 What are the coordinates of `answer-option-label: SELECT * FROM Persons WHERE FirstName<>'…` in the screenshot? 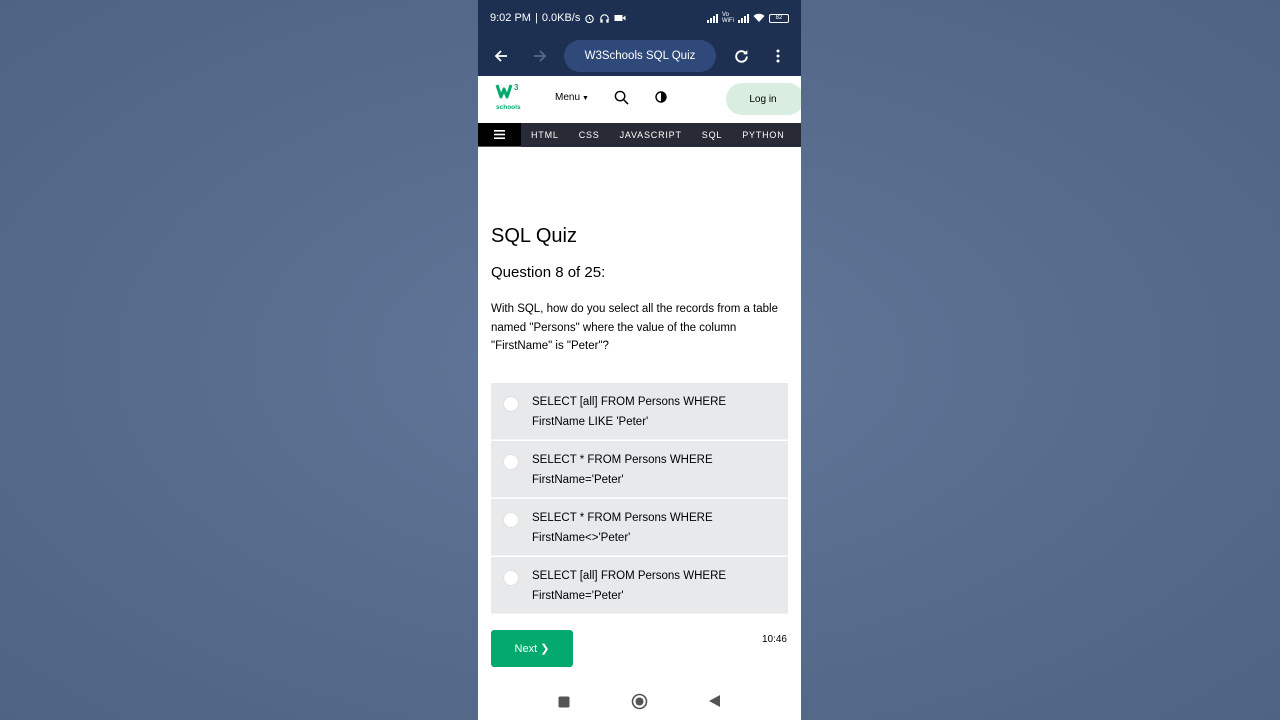 It's located at (622, 528).